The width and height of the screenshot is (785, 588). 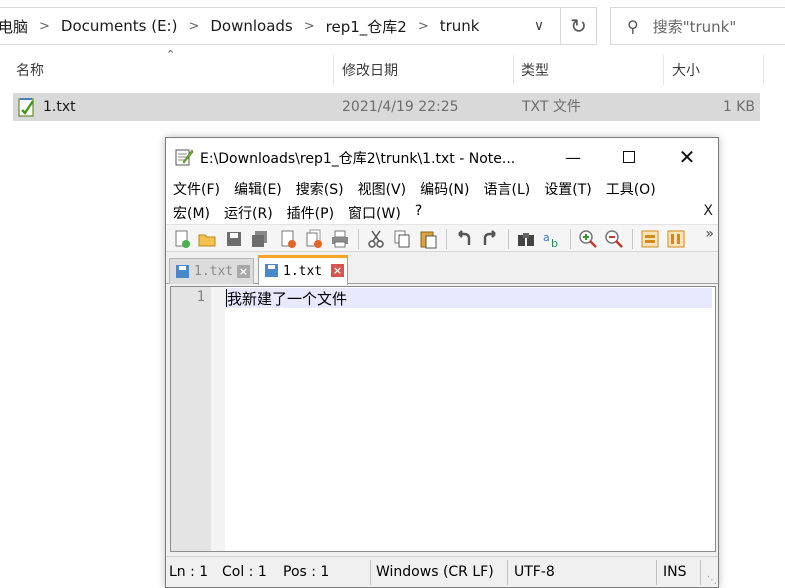 What do you see at coordinates (310, 213) in the screenshot?
I see `menu-plugins: 插件(P)` at bounding box center [310, 213].